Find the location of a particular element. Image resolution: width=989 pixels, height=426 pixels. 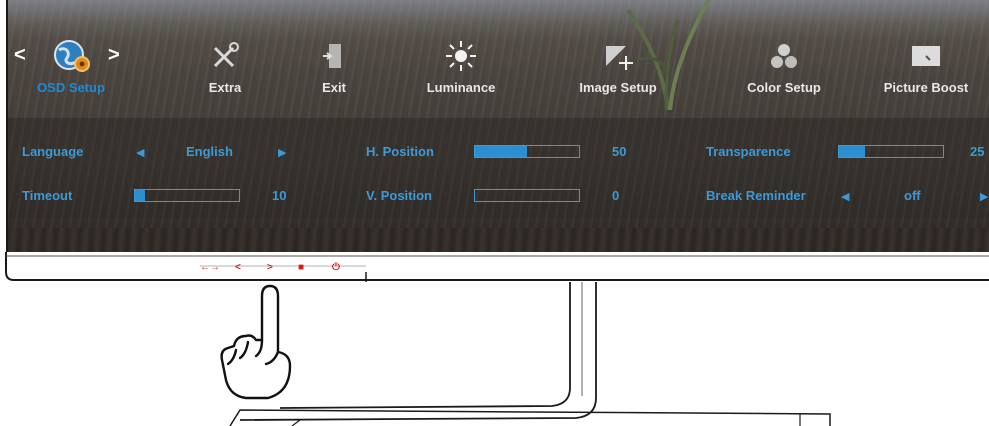

menu-button: ■ is located at coordinates (301, 267).